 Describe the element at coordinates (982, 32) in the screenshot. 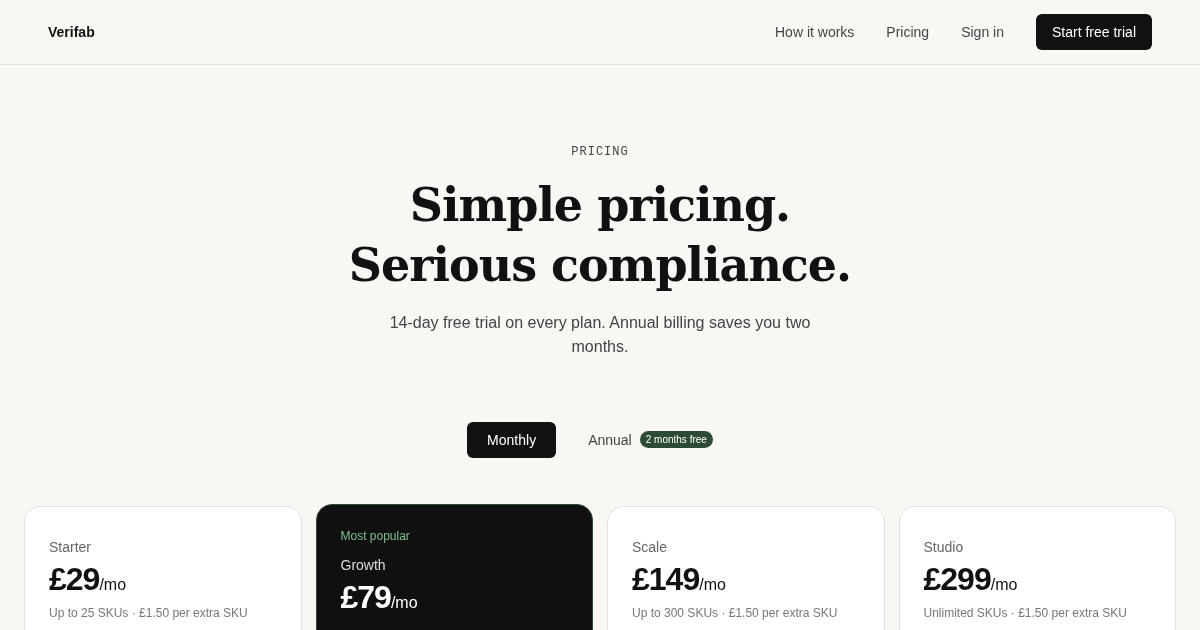

I see `nav-link: Sign in` at that location.